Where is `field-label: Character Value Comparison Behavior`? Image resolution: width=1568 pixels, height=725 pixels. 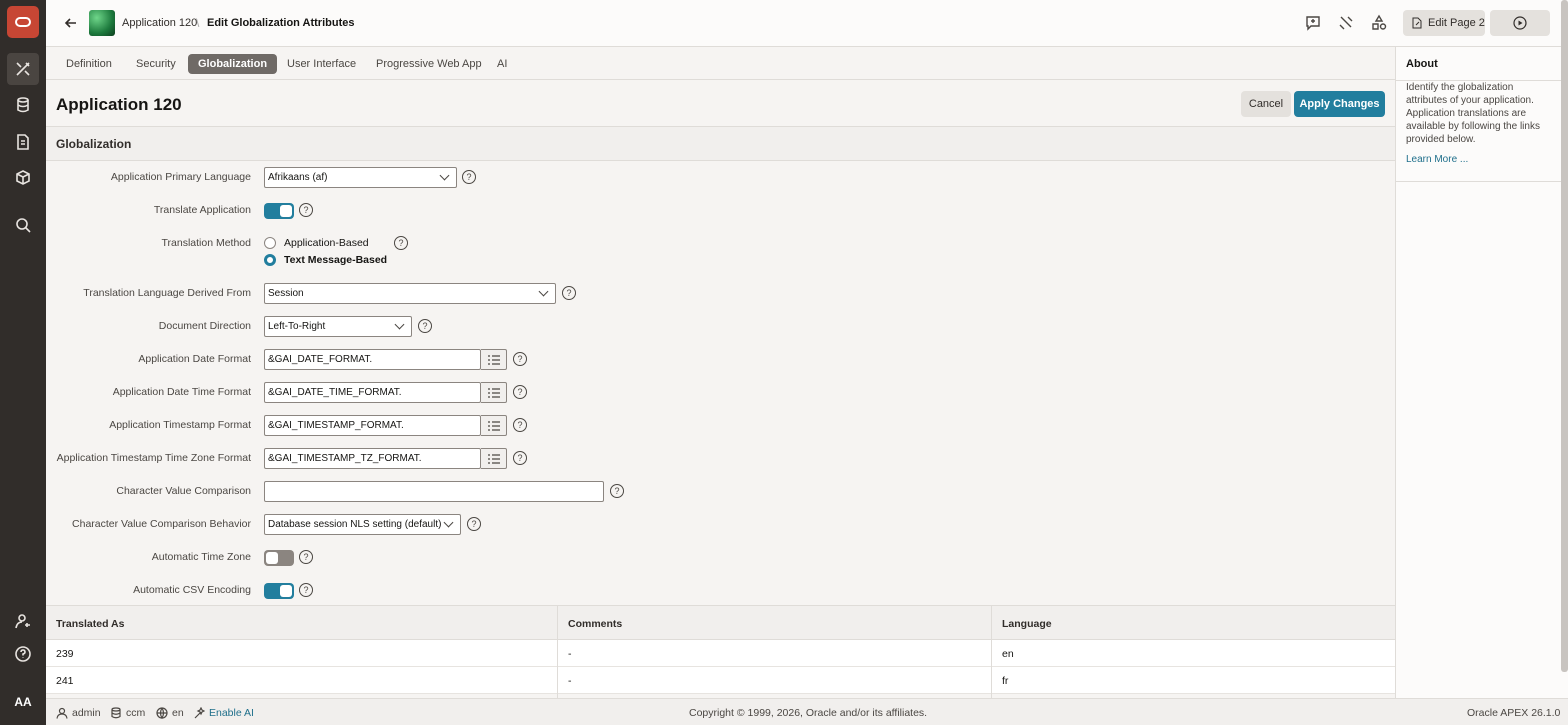 field-label: Character Value Comparison Behavior is located at coordinates (161, 524).